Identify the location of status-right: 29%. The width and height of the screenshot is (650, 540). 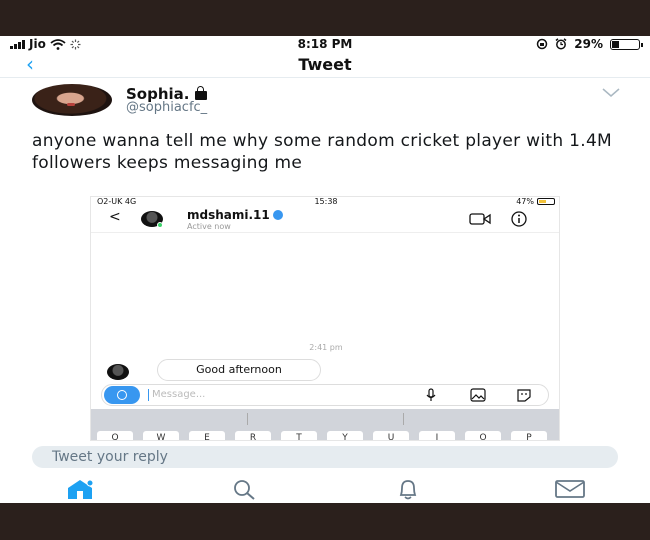
(589, 44).